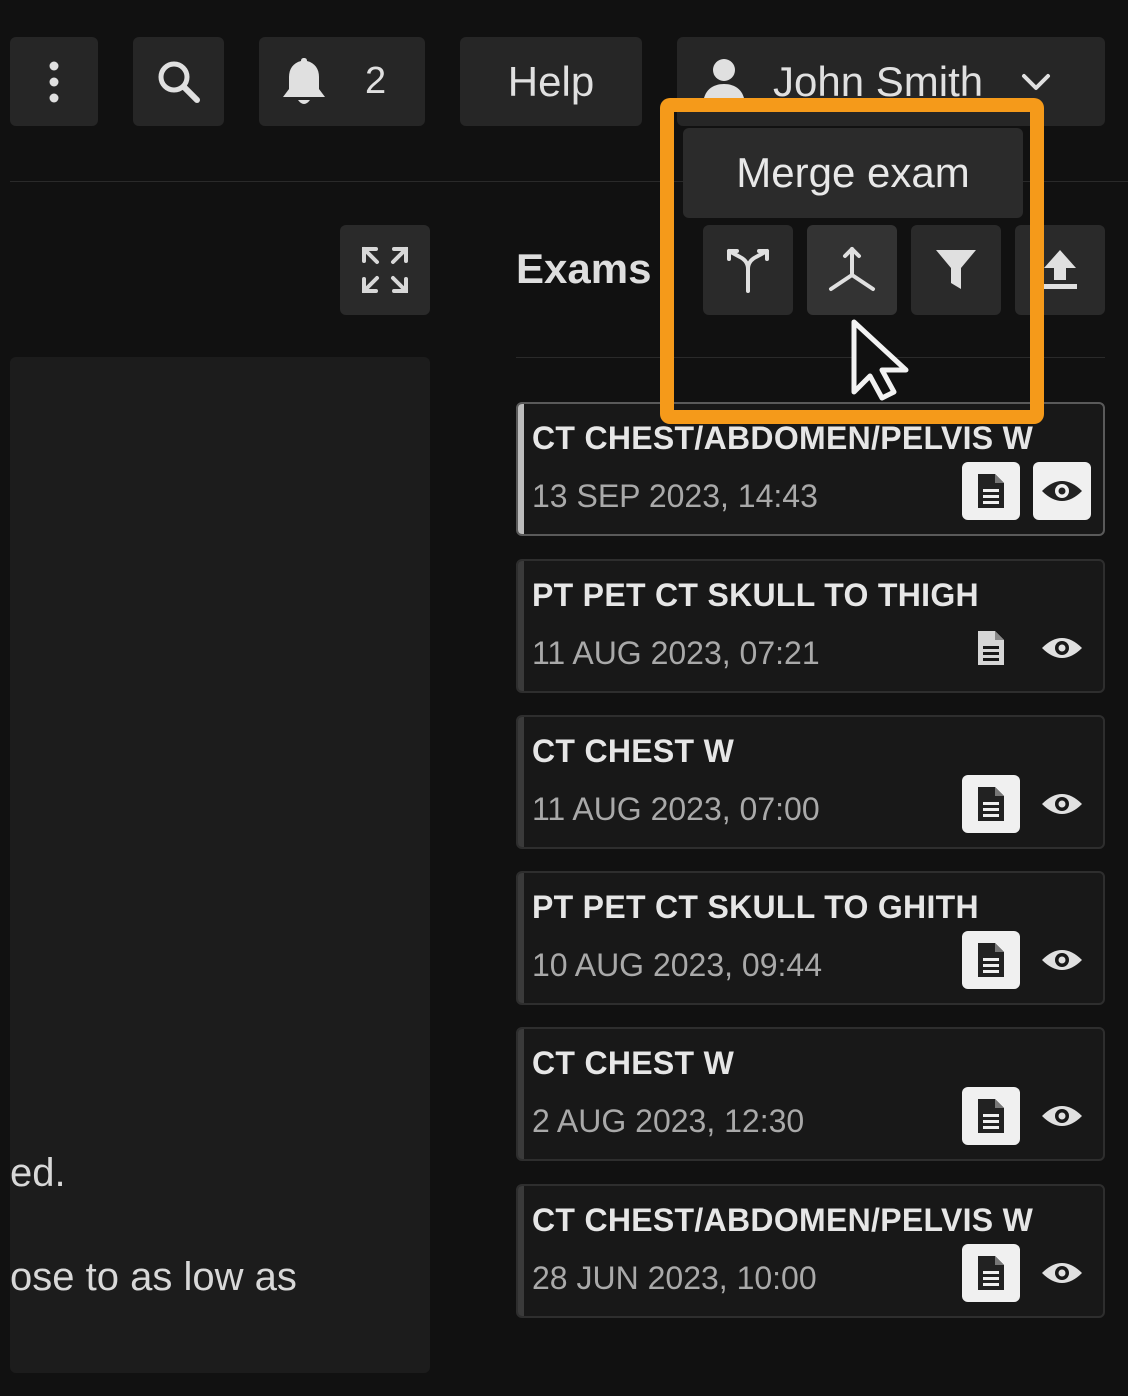  Describe the element at coordinates (584, 268) in the screenshot. I see `exams-title: Exams` at that location.